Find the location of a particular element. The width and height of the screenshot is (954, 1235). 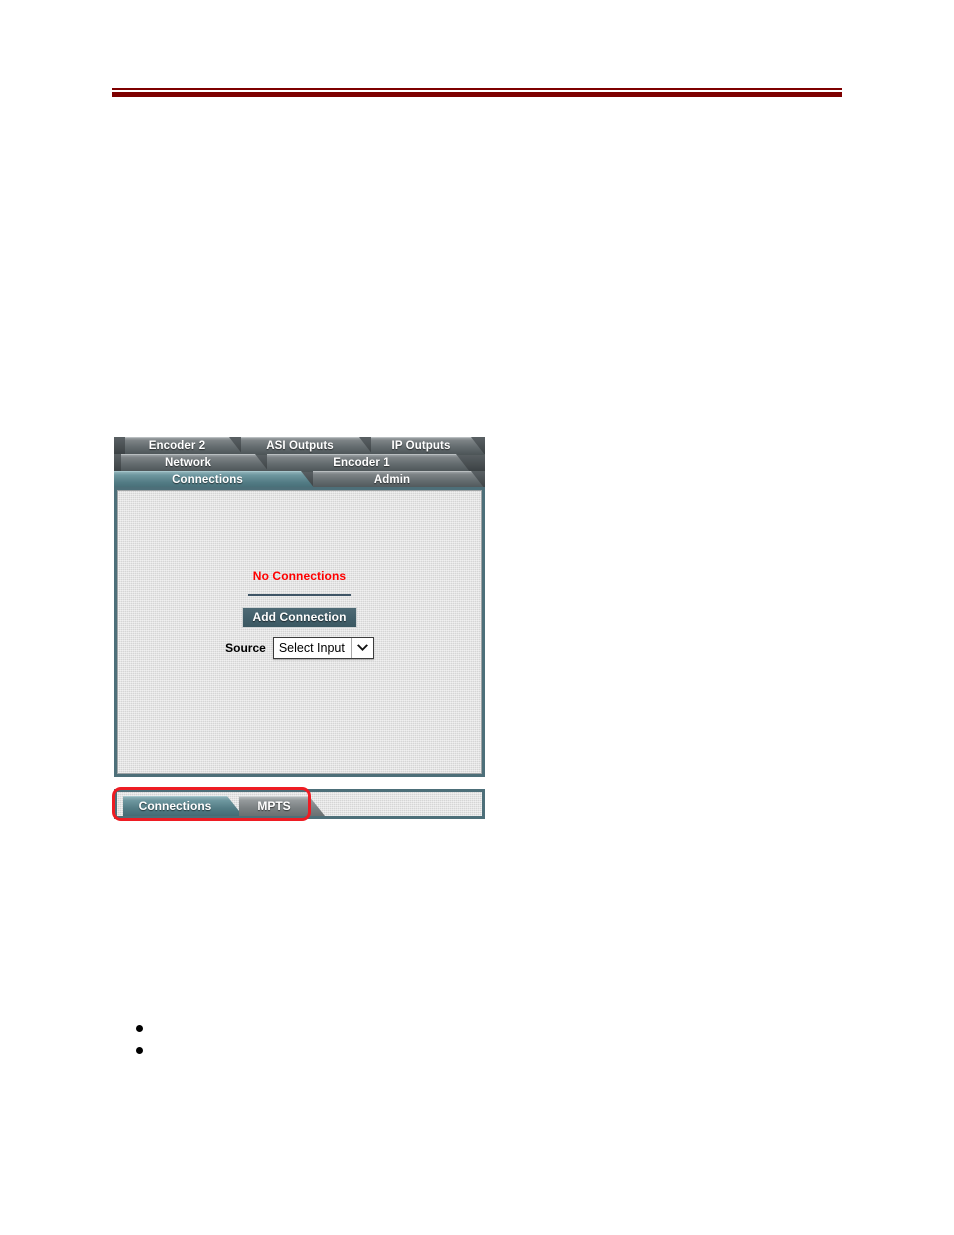

top-tab-row-1: Encoder 2 ASI Outputs IP Outputs is located at coordinates (299, 445).